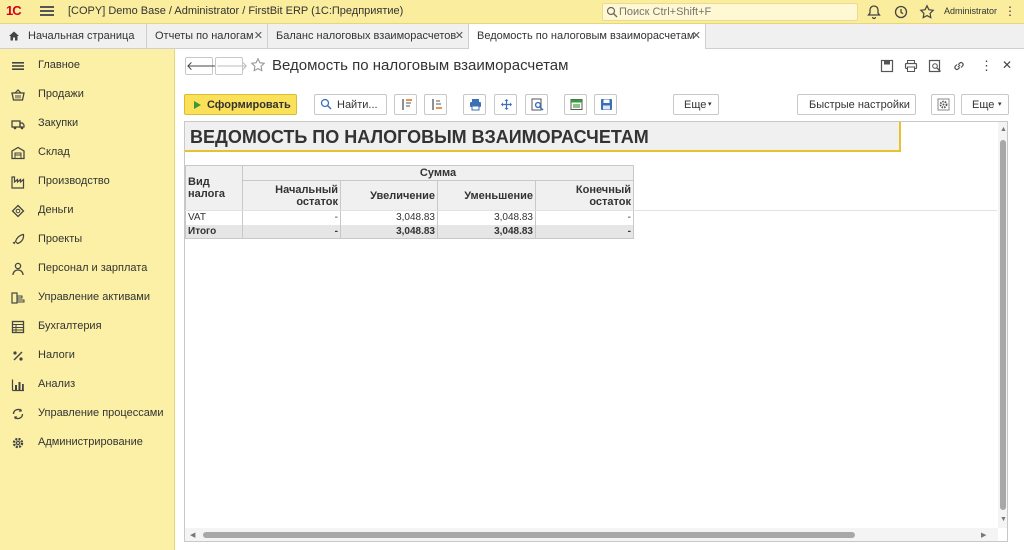 Image resolution: width=1024 pixels, height=550 pixels. I want to click on main-menu-icon, so click(47, 11).